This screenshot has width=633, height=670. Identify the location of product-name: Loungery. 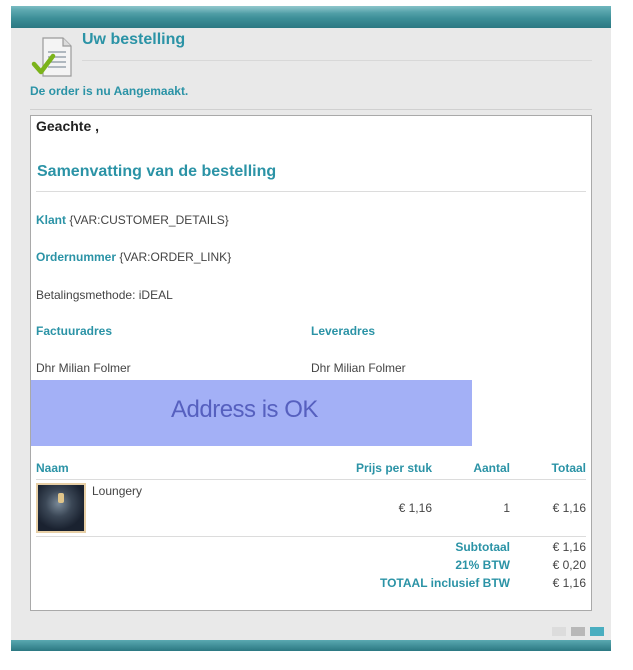
(117, 491).